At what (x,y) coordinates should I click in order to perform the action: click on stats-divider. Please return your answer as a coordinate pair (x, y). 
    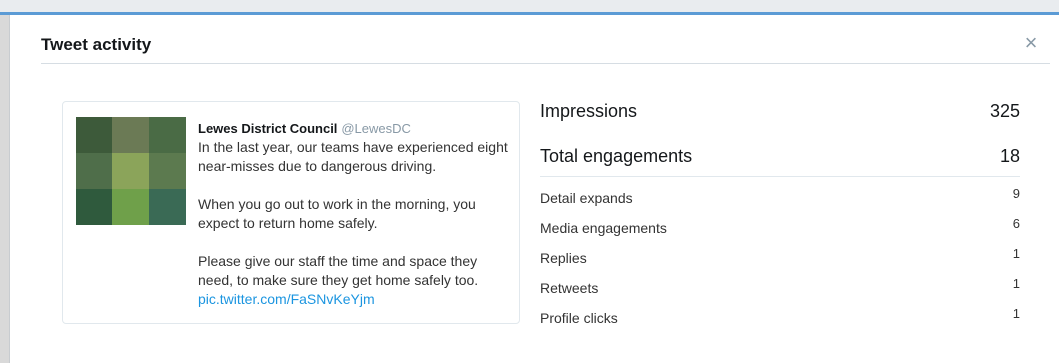
    Looking at the image, I should click on (780, 176).